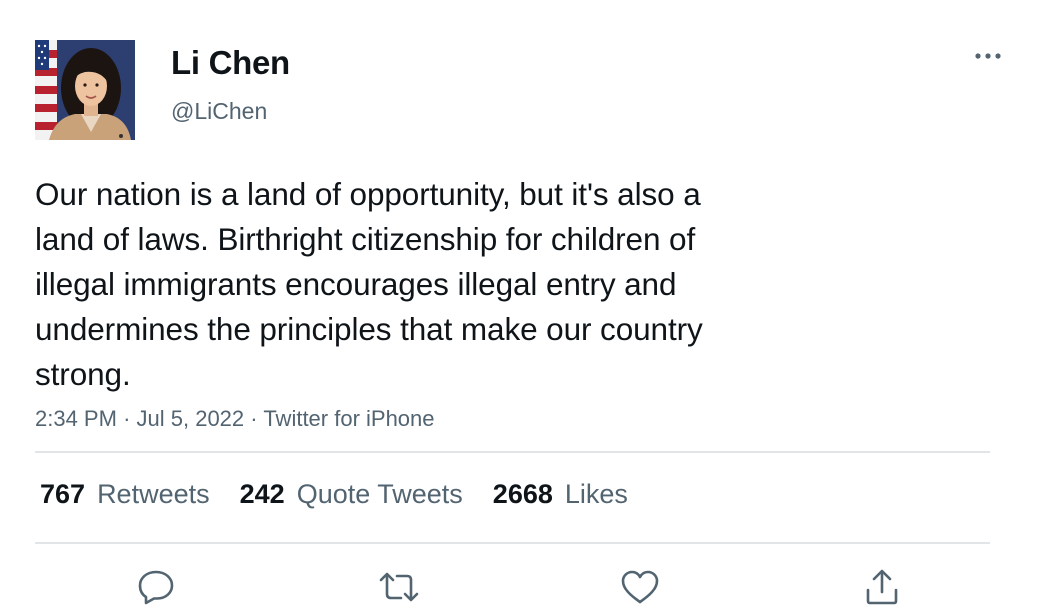 The width and height of the screenshot is (1050, 615). Describe the element at coordinates (76, 418) in the screenshot. I see `tweet-time: 2:34 PM` at that location.